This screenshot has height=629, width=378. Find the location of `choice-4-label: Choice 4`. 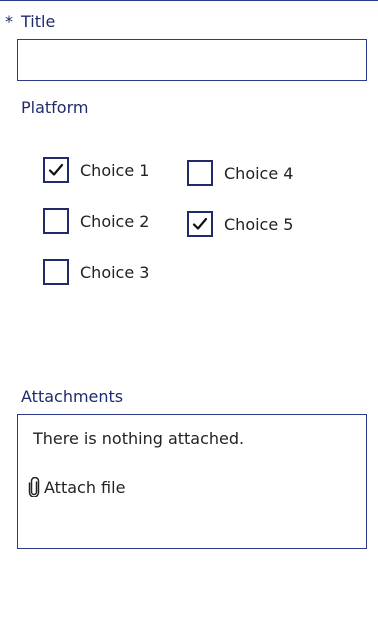

choice-4-label: Choice 4 is located at coordinates (259, 173).